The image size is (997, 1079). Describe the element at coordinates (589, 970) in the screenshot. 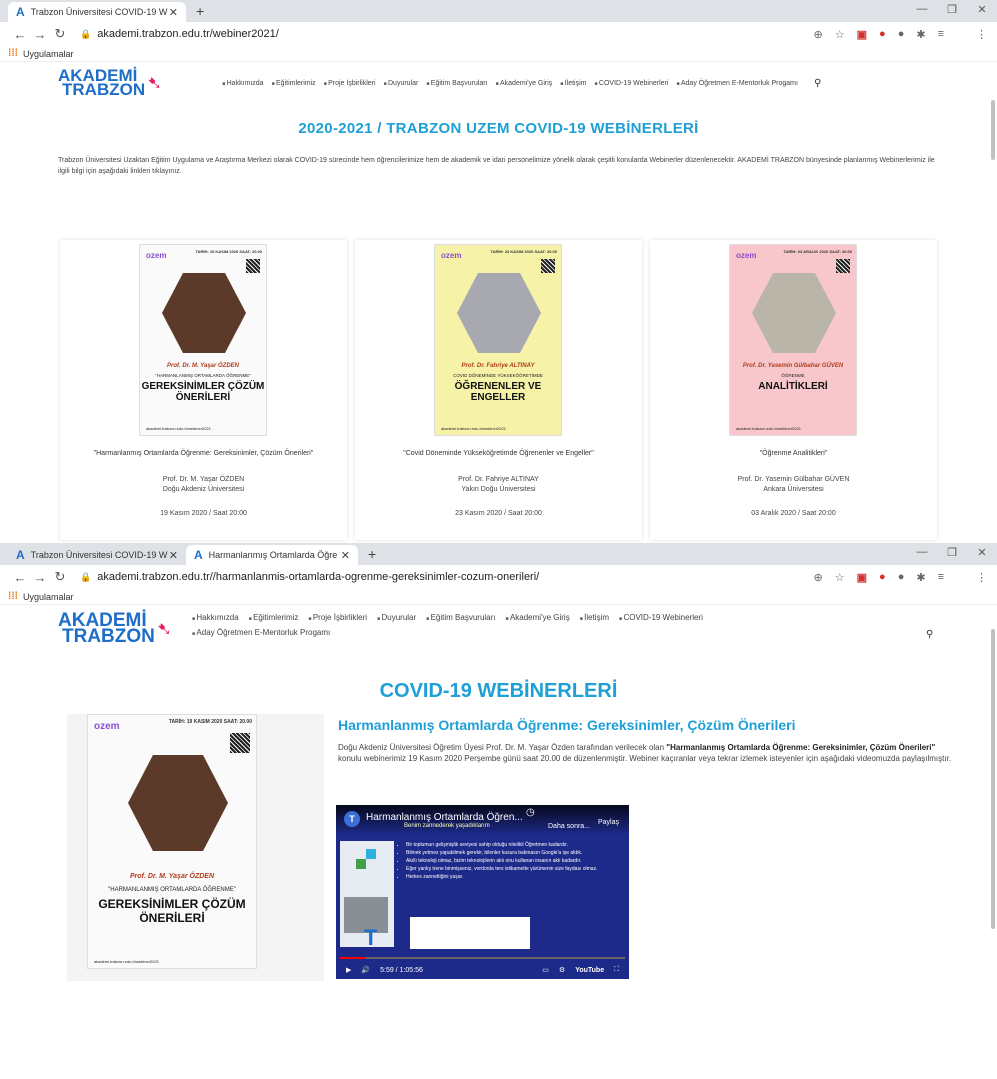

I see `youtube-logo: YouTube` at that location.